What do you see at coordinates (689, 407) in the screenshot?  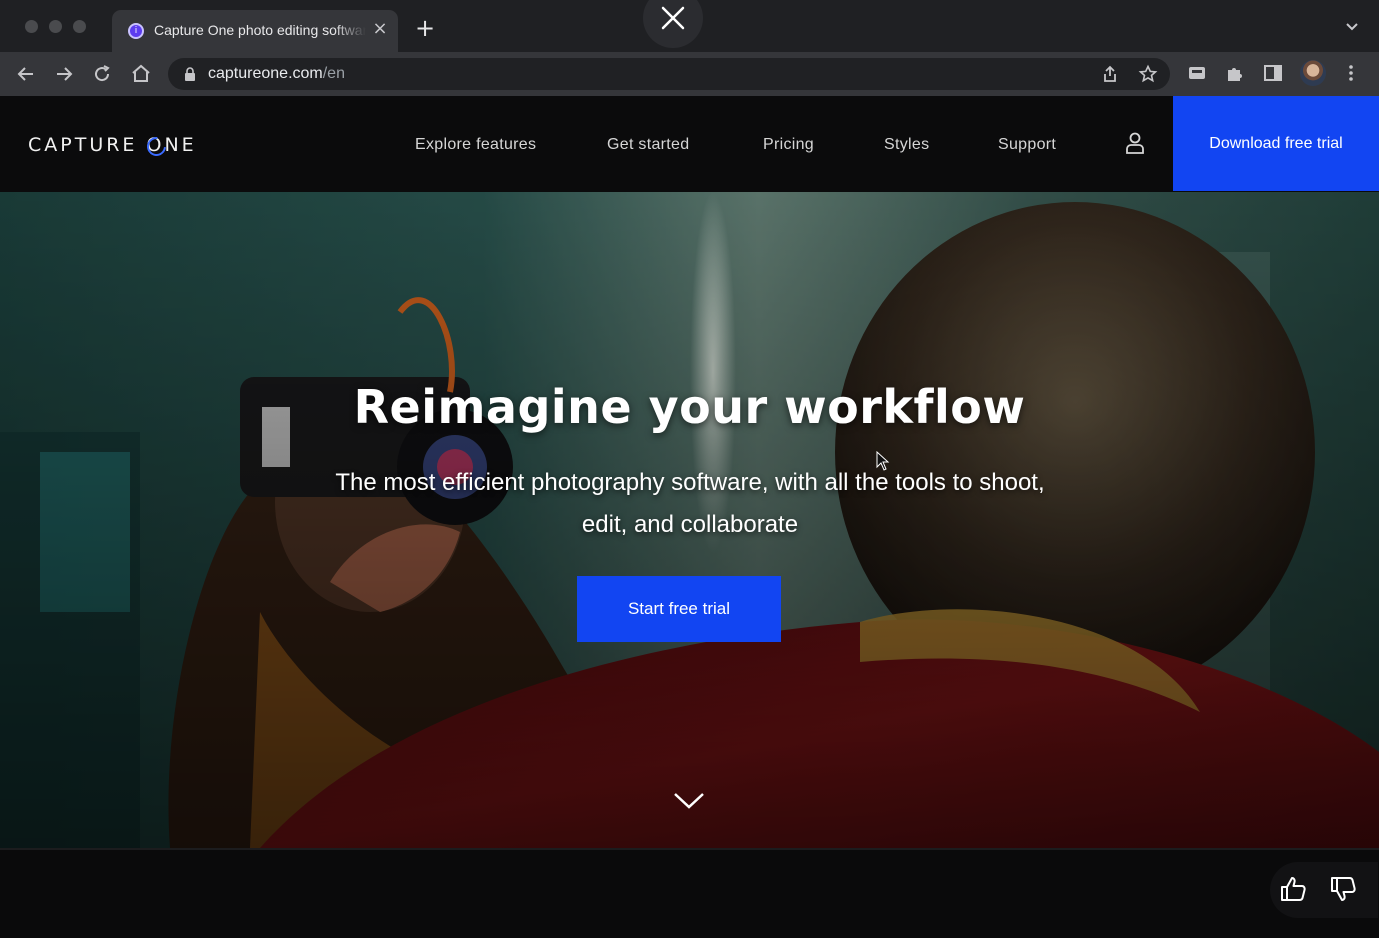 I see `hero-title: Reimagine your workflow` at bounding box center [689, 407].